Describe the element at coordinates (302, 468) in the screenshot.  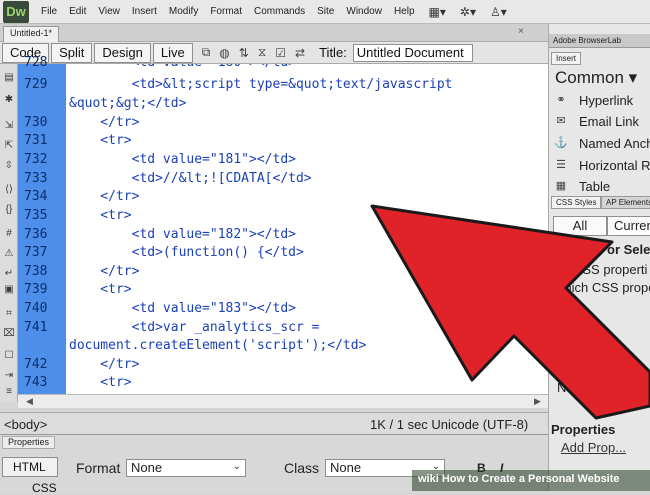
I see `class-label: Class` at that location.